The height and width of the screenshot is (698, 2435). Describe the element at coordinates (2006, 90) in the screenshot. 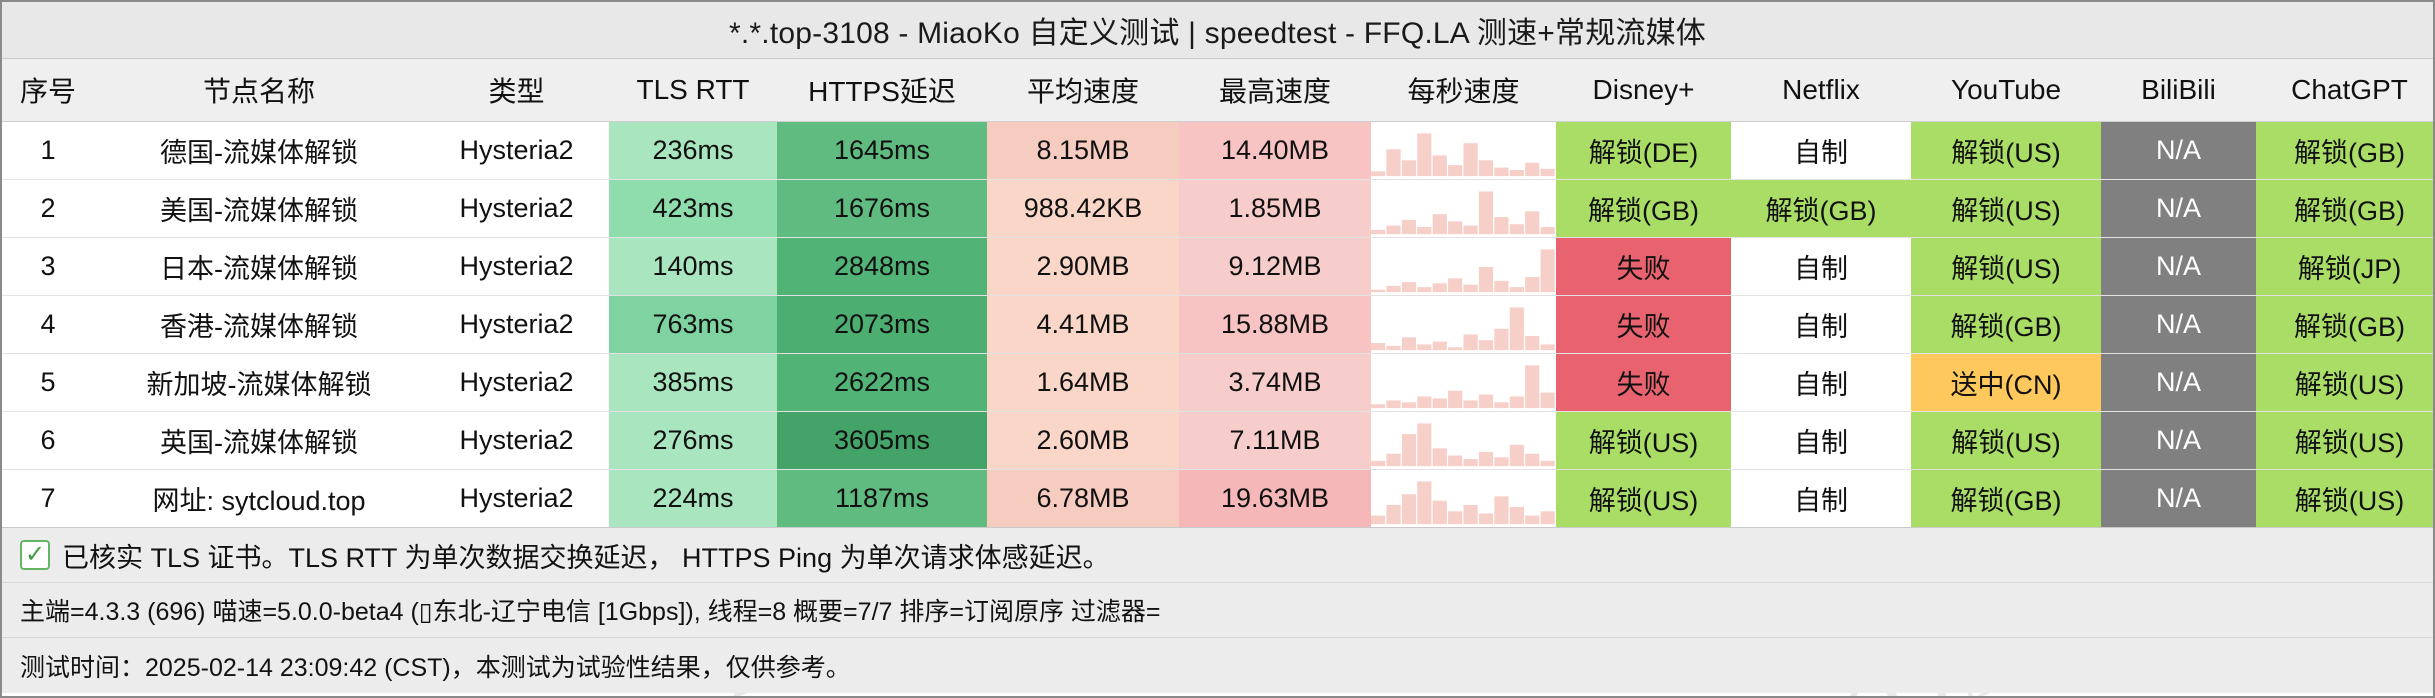

I see `column-header-youtube: YouTube` at that location.